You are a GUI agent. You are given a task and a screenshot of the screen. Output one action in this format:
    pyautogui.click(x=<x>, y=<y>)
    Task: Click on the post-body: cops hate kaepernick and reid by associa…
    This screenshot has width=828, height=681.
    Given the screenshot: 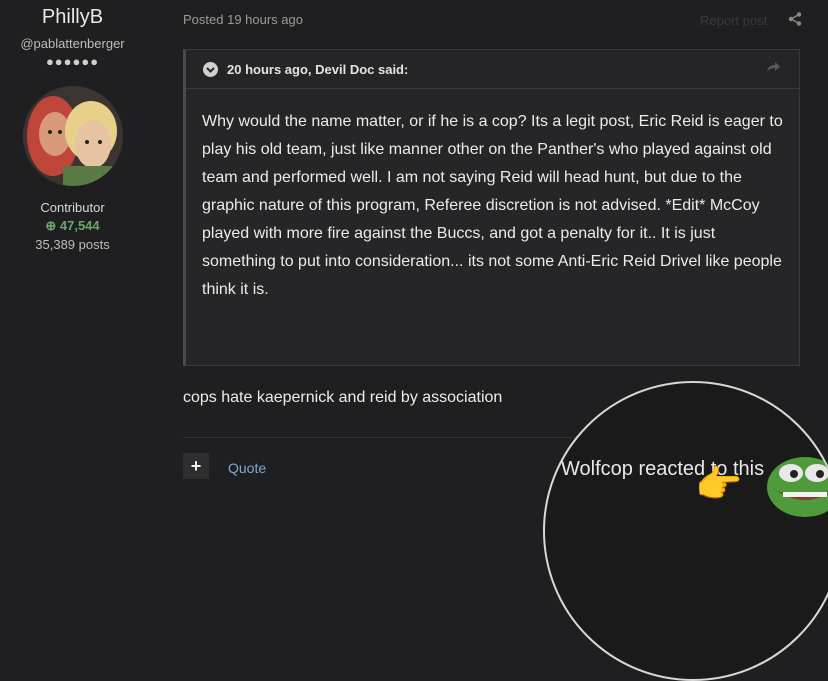 What is the action you would take?
    pyautogui.click(x=343, y=397)
    